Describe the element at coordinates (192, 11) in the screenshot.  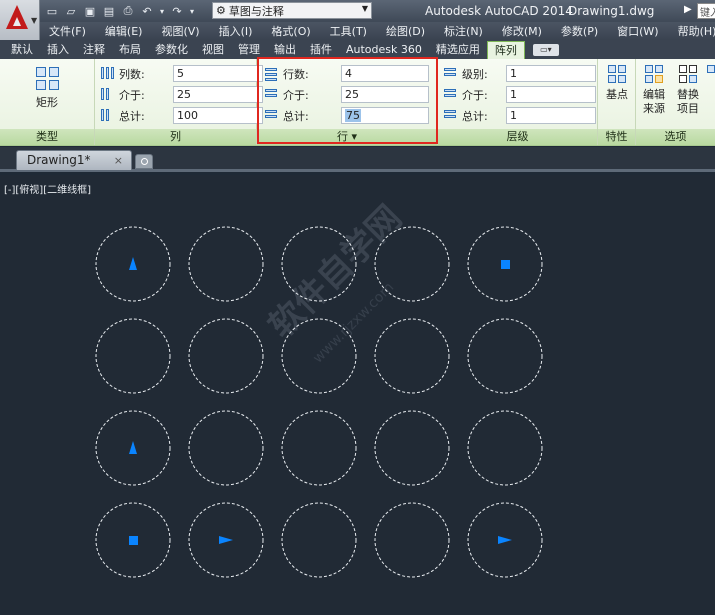
I see `redo-dropdown-icon: ▾` at that location.